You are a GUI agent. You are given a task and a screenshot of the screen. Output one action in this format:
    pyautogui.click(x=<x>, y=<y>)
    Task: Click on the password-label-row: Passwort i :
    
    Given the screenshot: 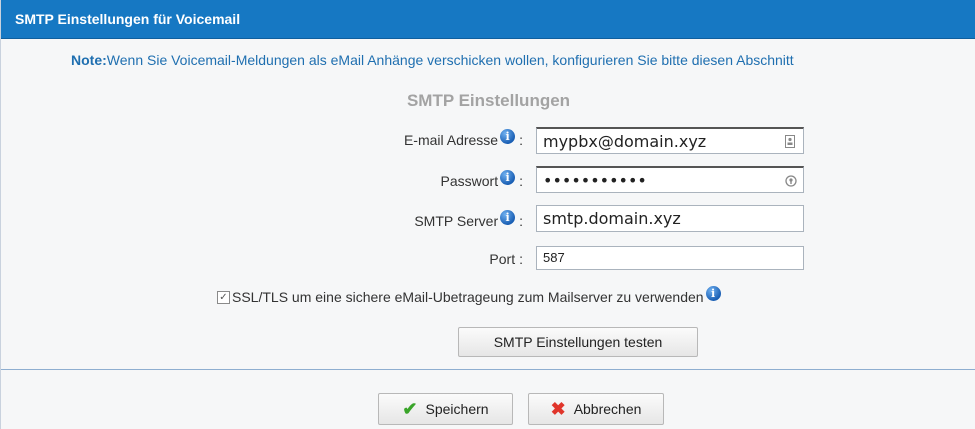 What is the action you would take?
    pyautogui.click(x=481, y=179)
    